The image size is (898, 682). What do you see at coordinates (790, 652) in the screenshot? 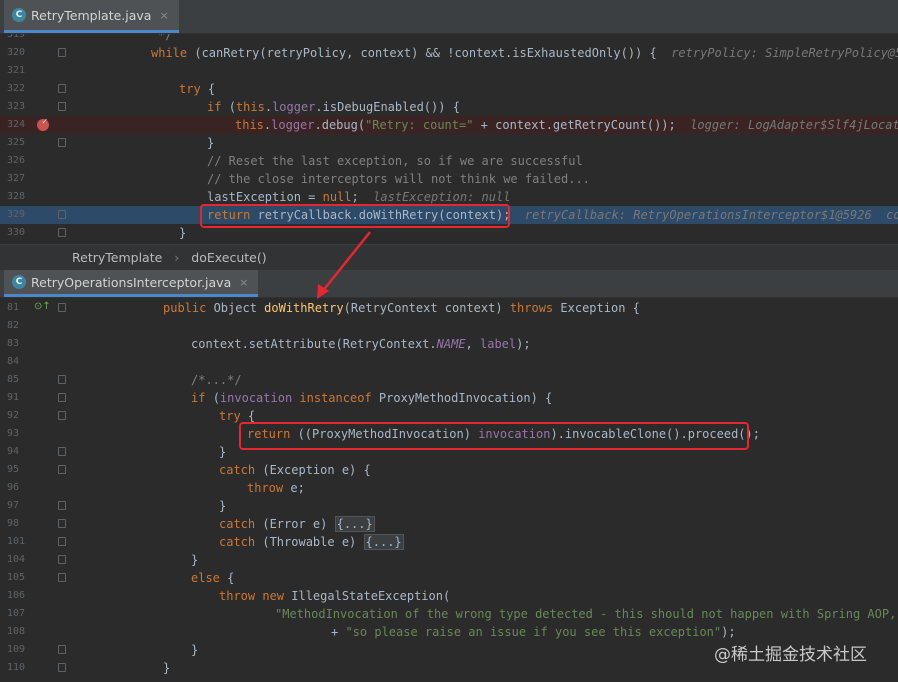
I see `watermark: @稀土掘金技术社区` at bounding box center [790, 652].